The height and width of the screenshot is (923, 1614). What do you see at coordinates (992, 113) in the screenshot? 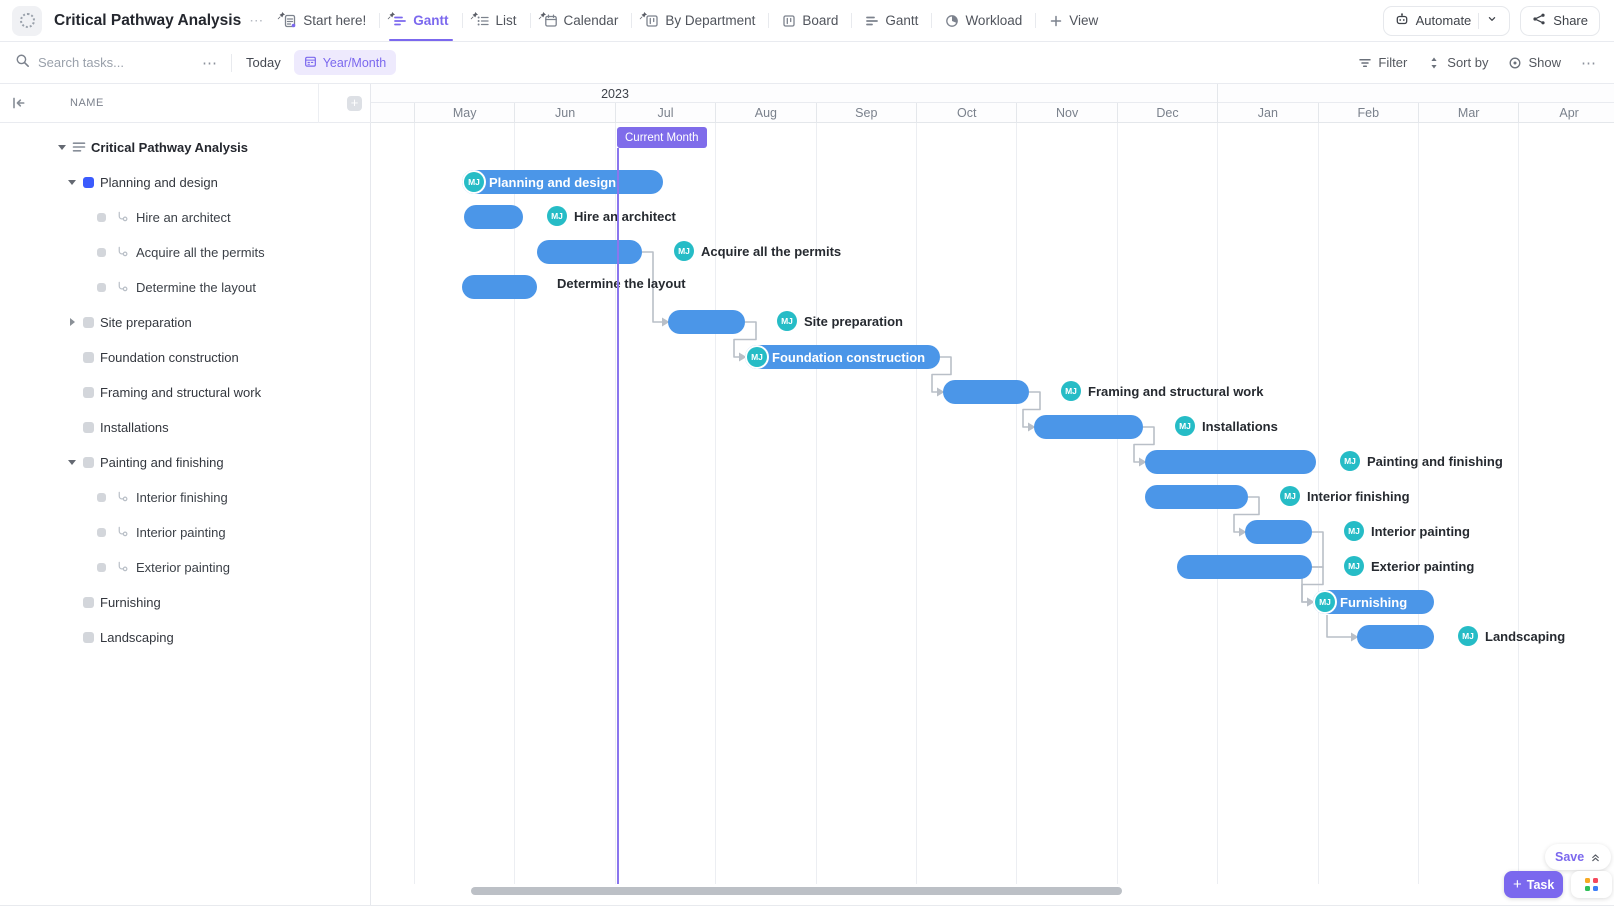
I see `month-header-row: May Jun Jul Aug Sep Oct Nov Dec Jan Feb Mar Apr` at bounding box center [992, 113].